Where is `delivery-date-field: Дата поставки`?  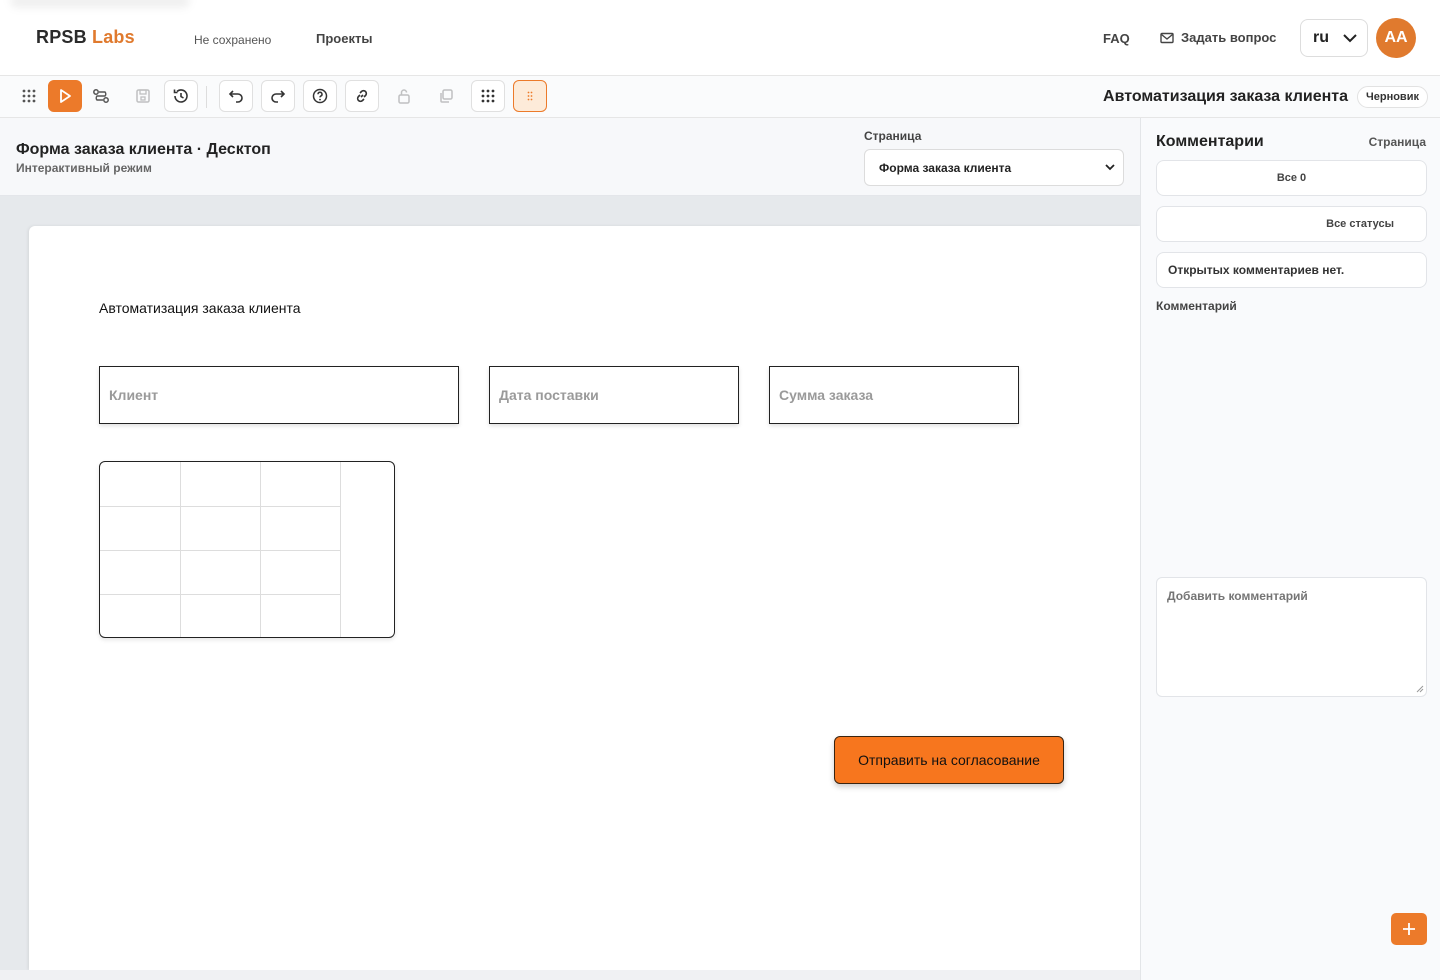 delivery-date-field: Дата поставки is located at coordinates (614, 395).